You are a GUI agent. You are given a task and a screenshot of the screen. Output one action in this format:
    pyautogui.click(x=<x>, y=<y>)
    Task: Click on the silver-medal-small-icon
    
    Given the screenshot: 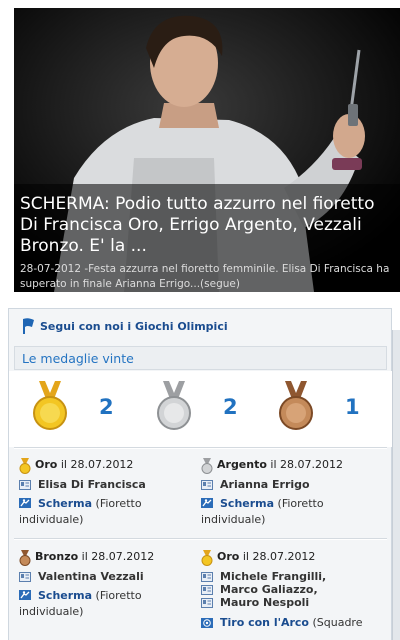 What is the action you would take?
    pyautogui.click(x=207, y=466)
    